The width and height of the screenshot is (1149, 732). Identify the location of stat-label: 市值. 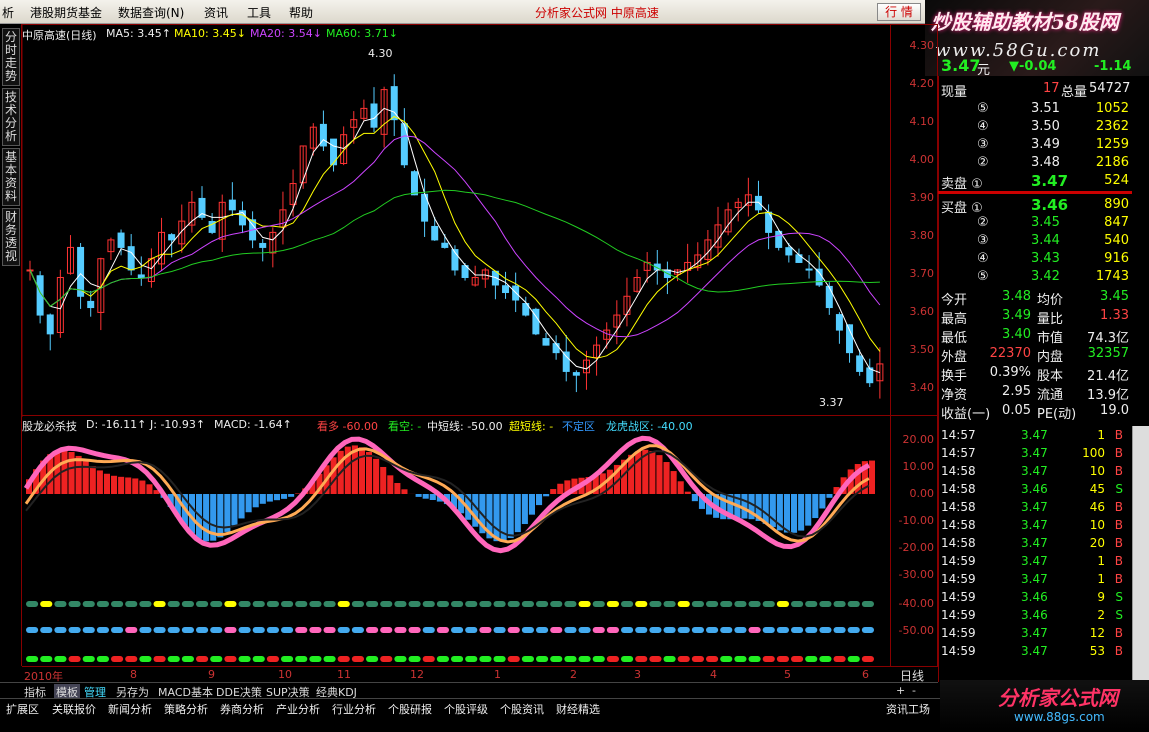
(1050, 338).